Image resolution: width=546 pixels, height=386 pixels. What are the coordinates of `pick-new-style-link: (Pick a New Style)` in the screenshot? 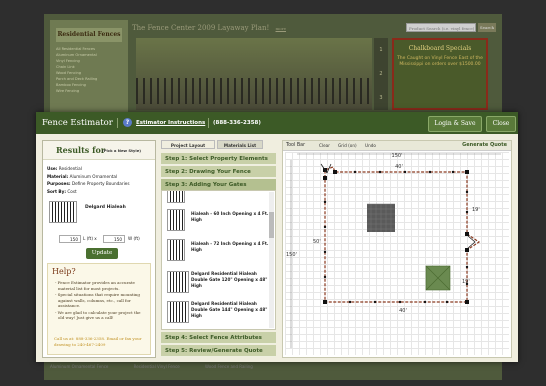 It's located at (121, 150).